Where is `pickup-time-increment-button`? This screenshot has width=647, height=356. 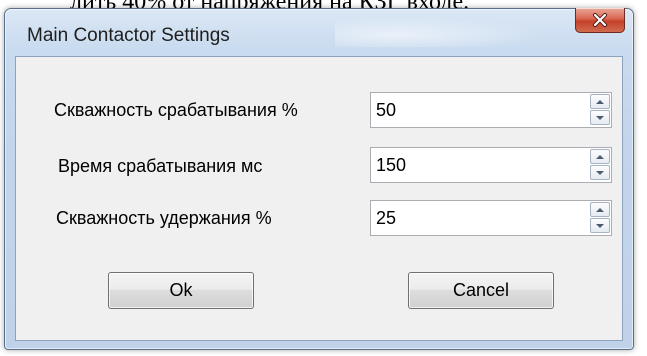
pickup-time-increment-button is located at coordinates (600, 156).